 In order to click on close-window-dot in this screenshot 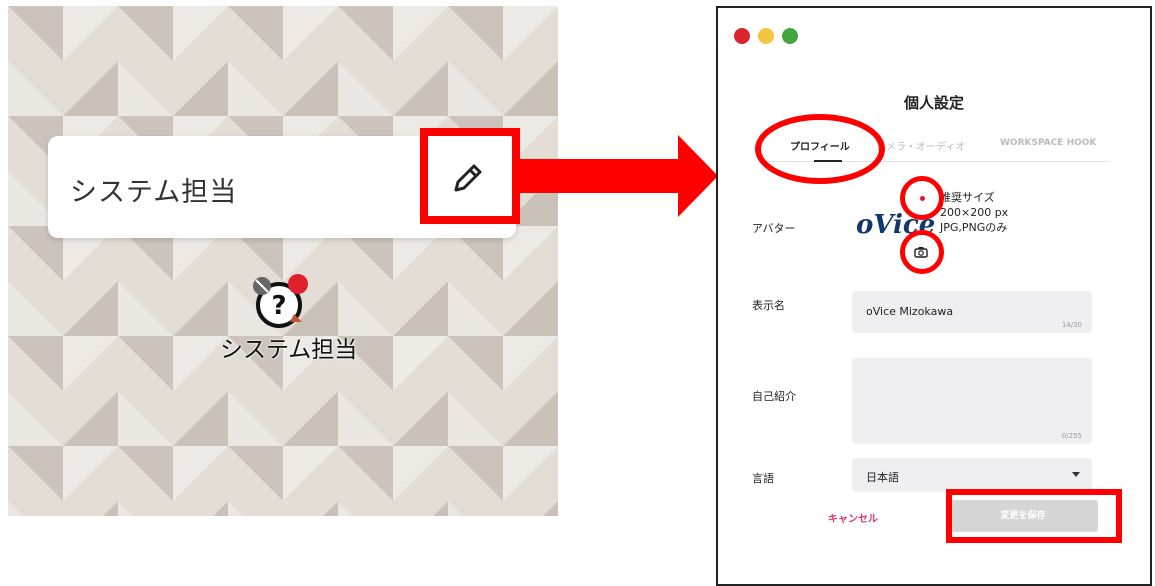, I will do `click(742, 36)`.